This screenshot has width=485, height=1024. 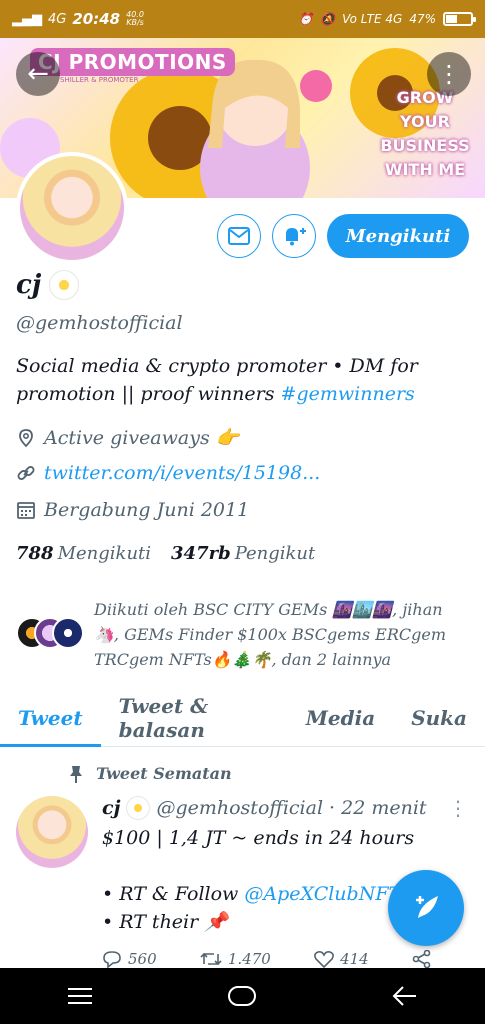 I want to click on tweet-time: · 22 menit, so click(x=378, y=808).